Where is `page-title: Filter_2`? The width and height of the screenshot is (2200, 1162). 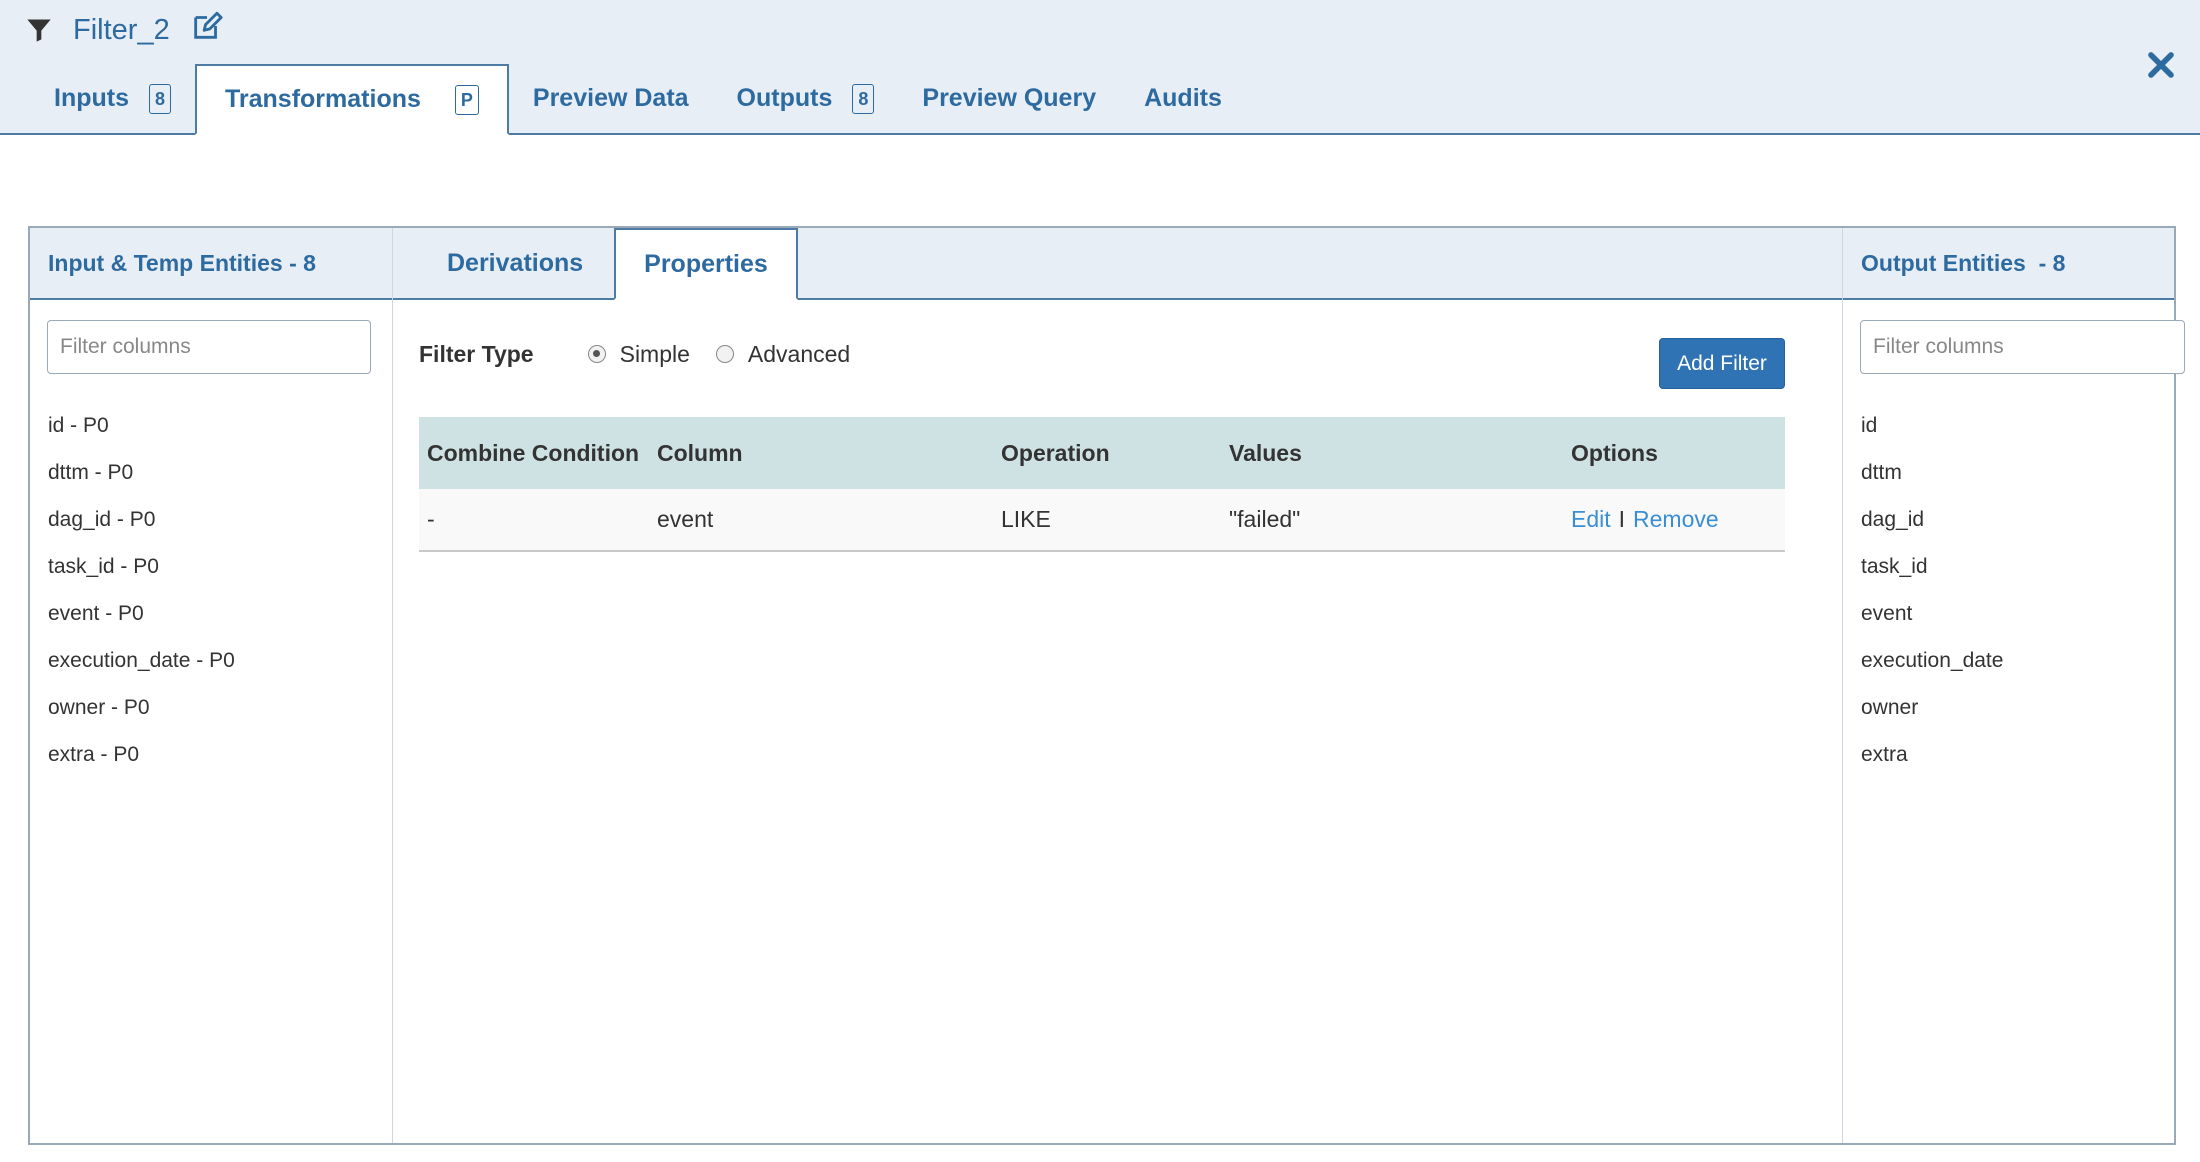
page-title: Filter_2 is located at coordinates (121, 29).